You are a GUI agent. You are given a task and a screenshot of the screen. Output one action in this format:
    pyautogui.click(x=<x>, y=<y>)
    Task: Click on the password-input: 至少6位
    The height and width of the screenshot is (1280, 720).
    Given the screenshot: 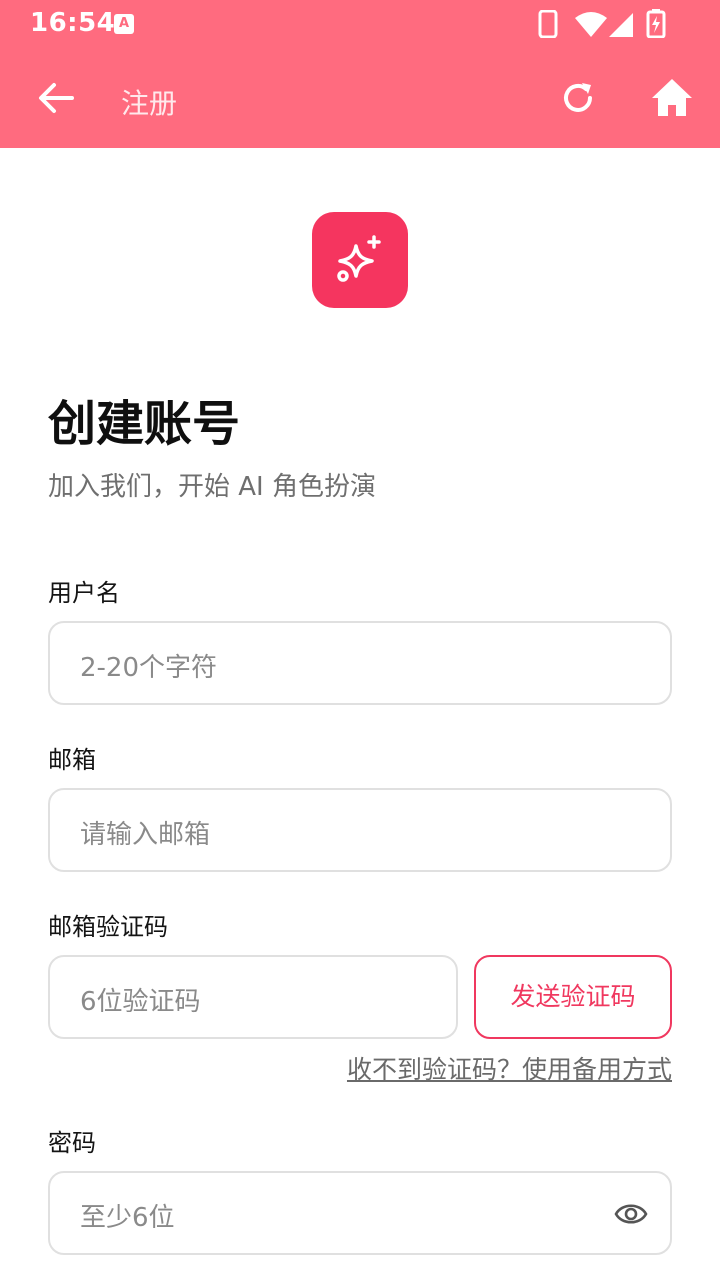 What is the action you would take?
    pyautogui.click(x=360, y=1213)
    